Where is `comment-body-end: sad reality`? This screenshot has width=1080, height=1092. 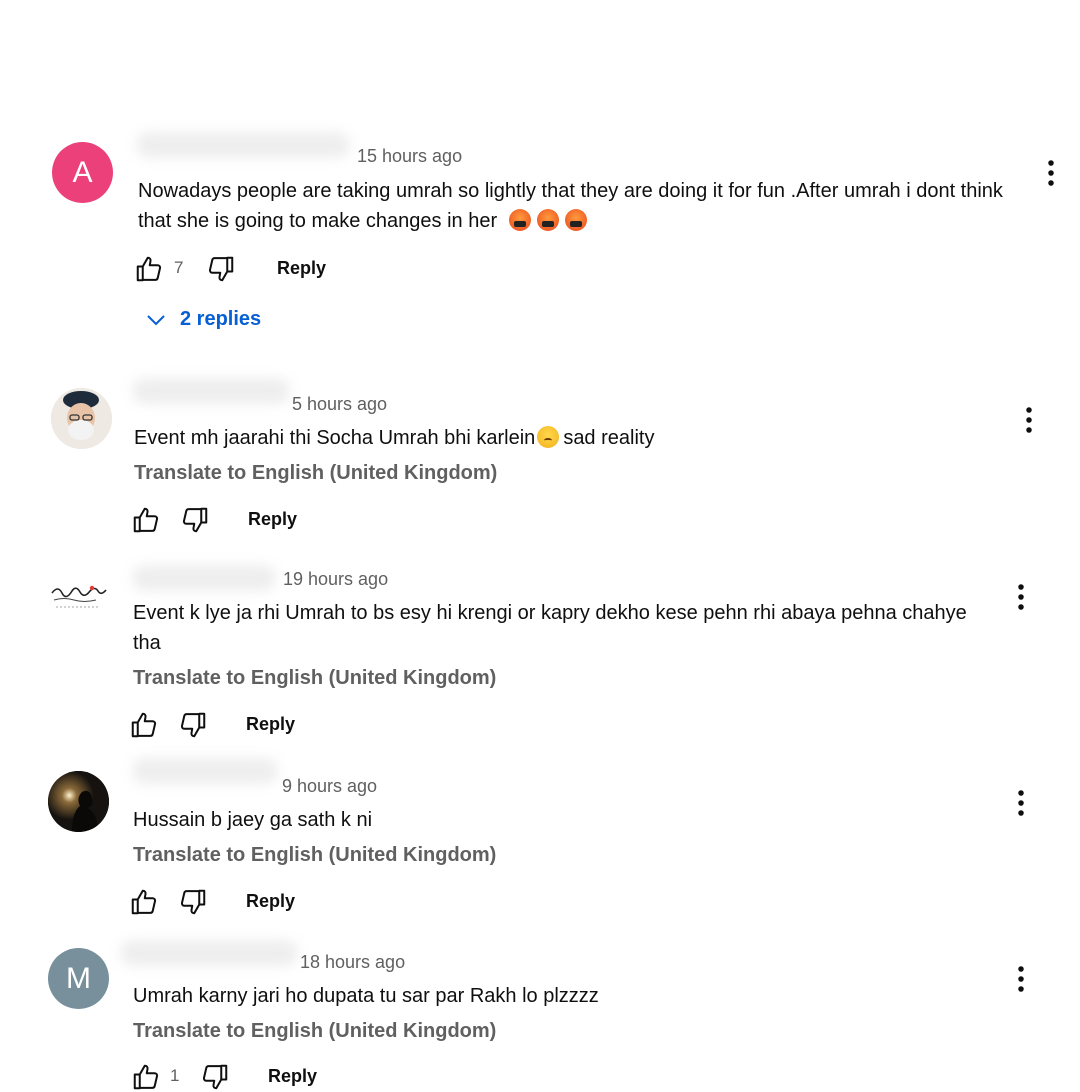
comment-body-end: sad reality is located at coordinates (609, 438).